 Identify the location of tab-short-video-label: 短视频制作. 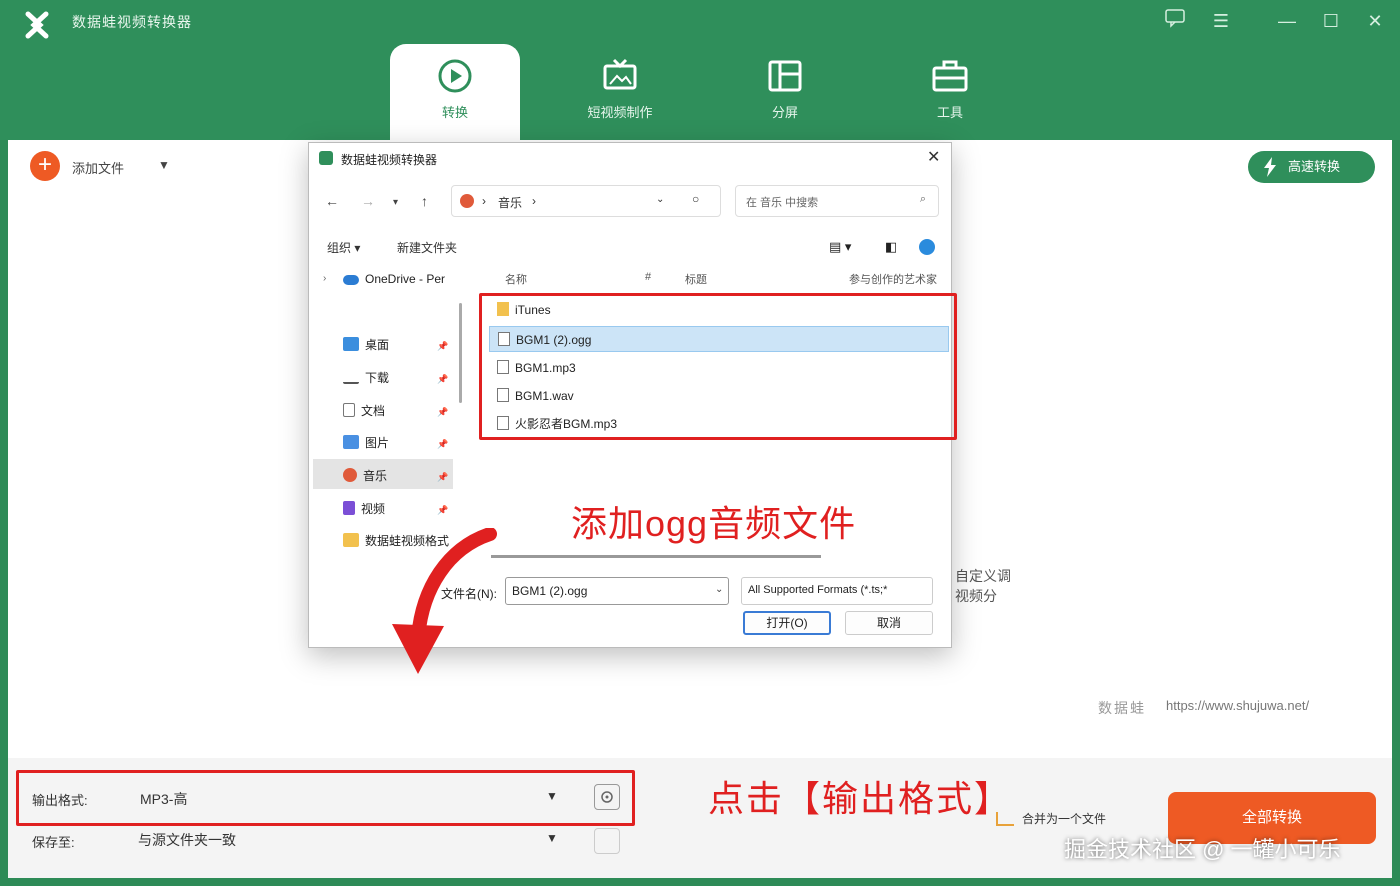
(620, 112).